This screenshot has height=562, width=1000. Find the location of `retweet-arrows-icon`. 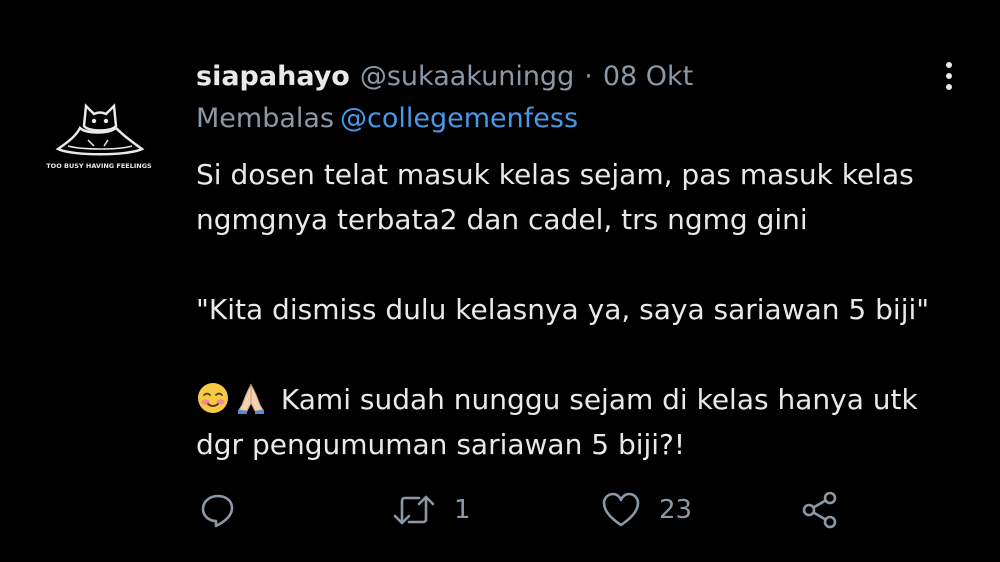

retweet-arrows-icon is located at coordinates (414, 510).